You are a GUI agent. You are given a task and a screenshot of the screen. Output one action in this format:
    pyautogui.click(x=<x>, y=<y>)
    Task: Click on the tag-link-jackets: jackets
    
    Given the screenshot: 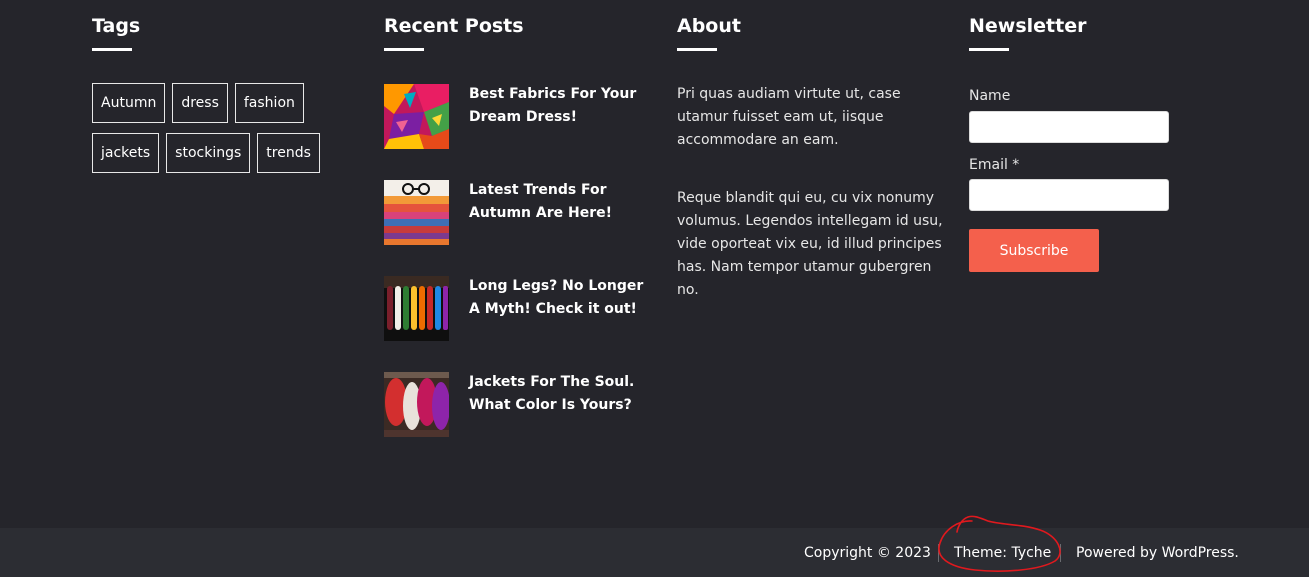 What is the action you would take?
    pyautogui.click(x=126, y=153)
    